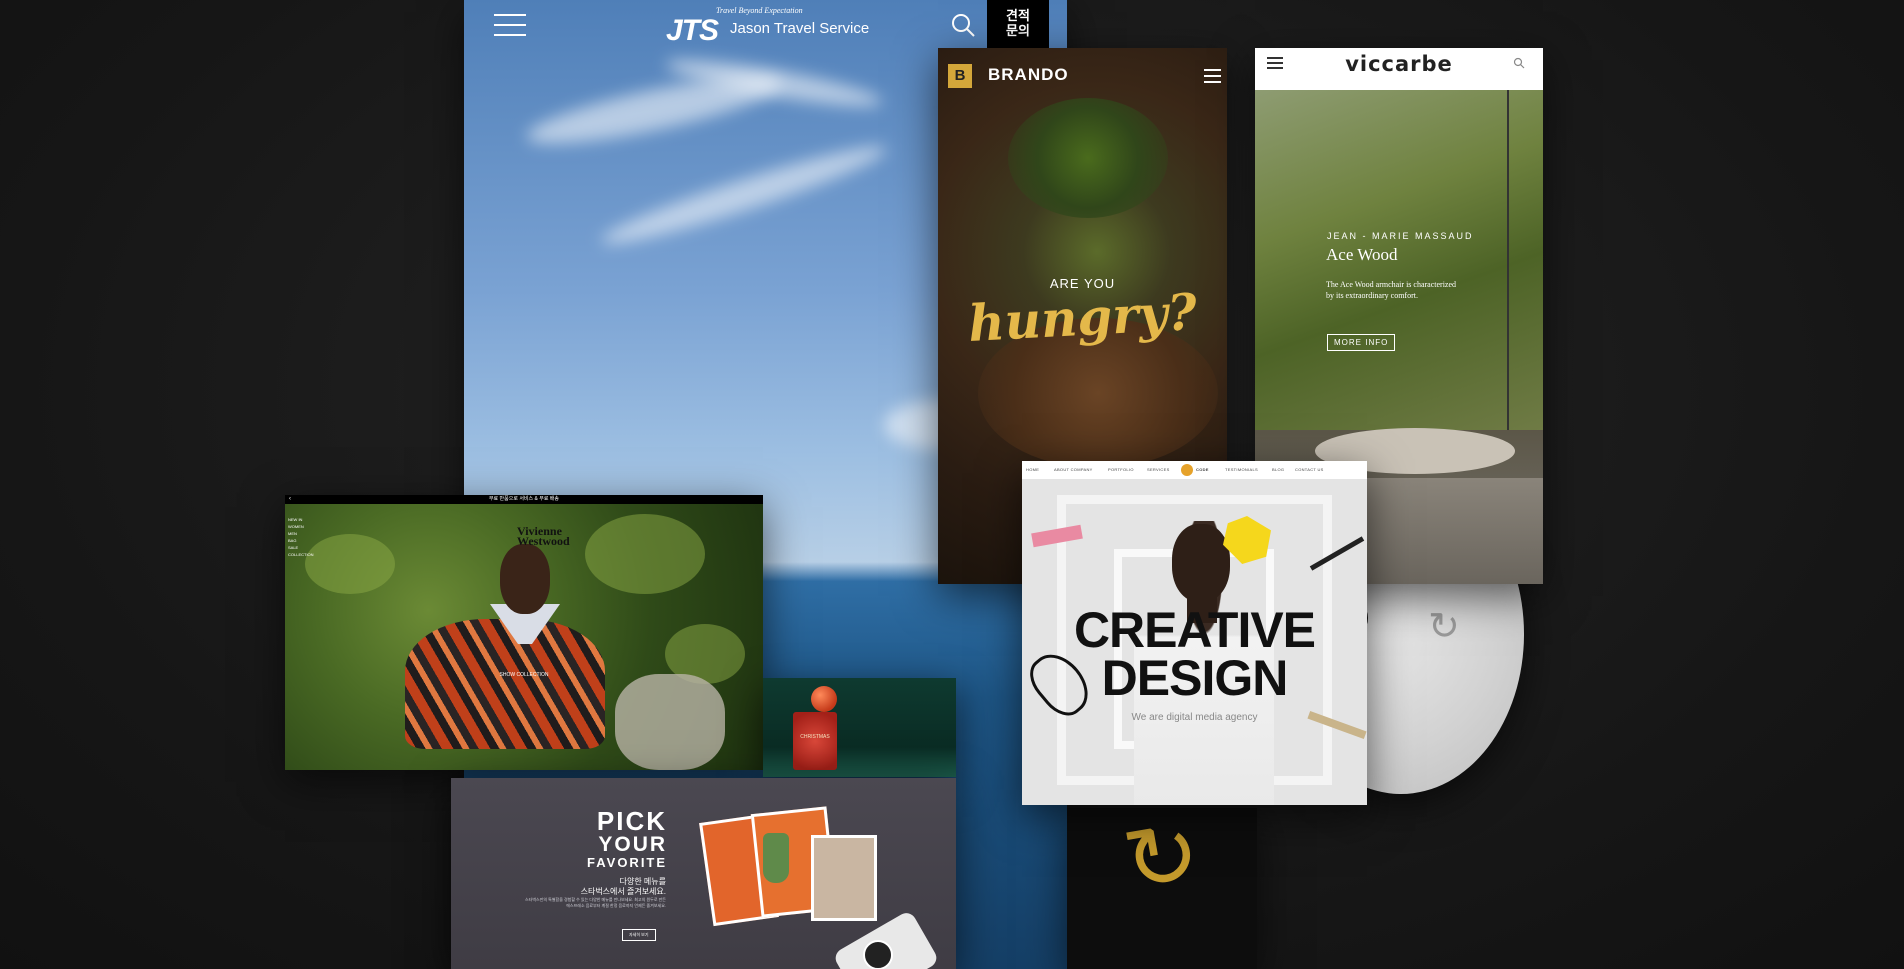  I want to click on jts-logo-mark: JTS, so click(692, 30).